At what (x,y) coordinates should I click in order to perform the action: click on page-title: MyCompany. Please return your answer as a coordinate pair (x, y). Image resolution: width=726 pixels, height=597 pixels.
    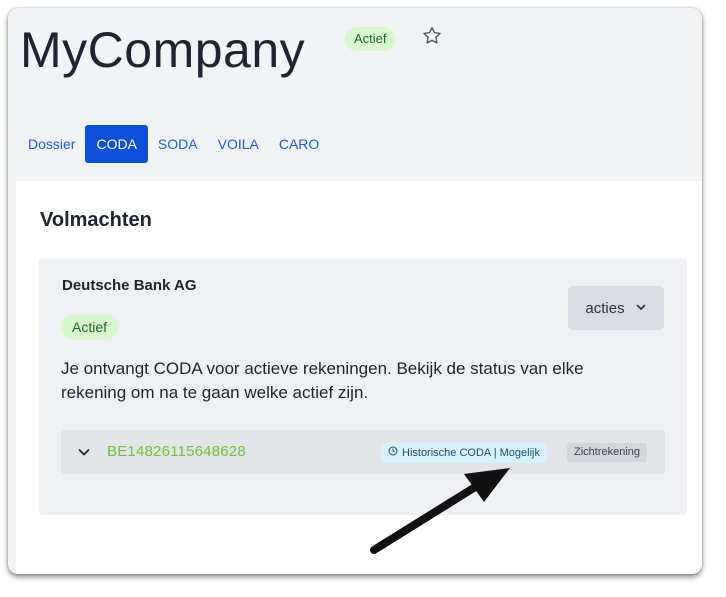
    Looking at the image, I should click on (163, 50).